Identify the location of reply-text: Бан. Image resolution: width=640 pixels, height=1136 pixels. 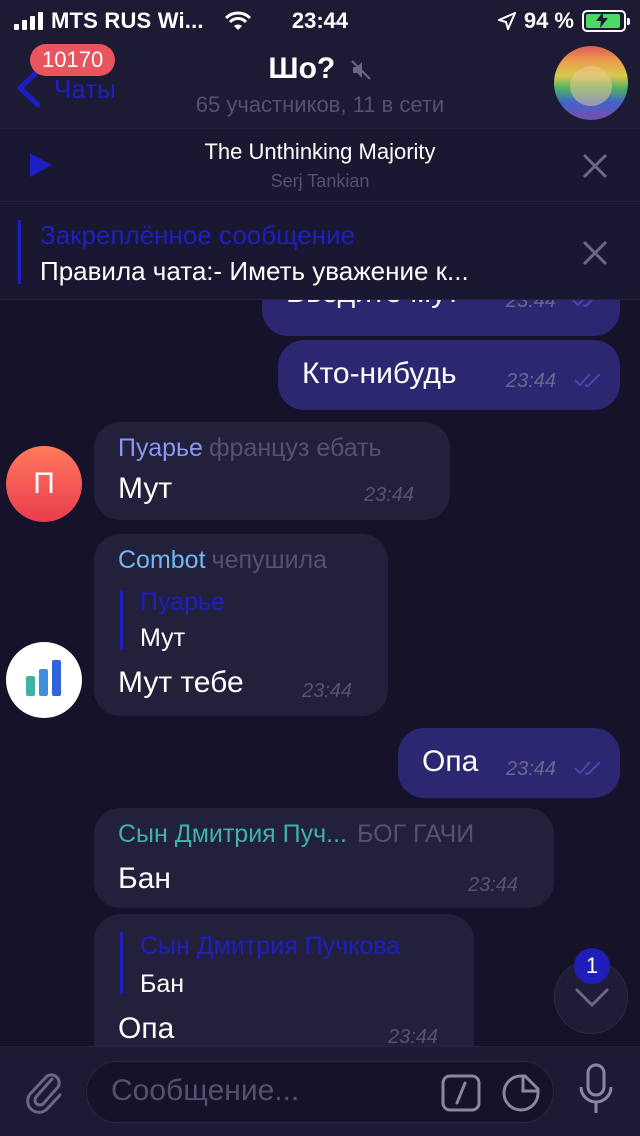
(162, 984).